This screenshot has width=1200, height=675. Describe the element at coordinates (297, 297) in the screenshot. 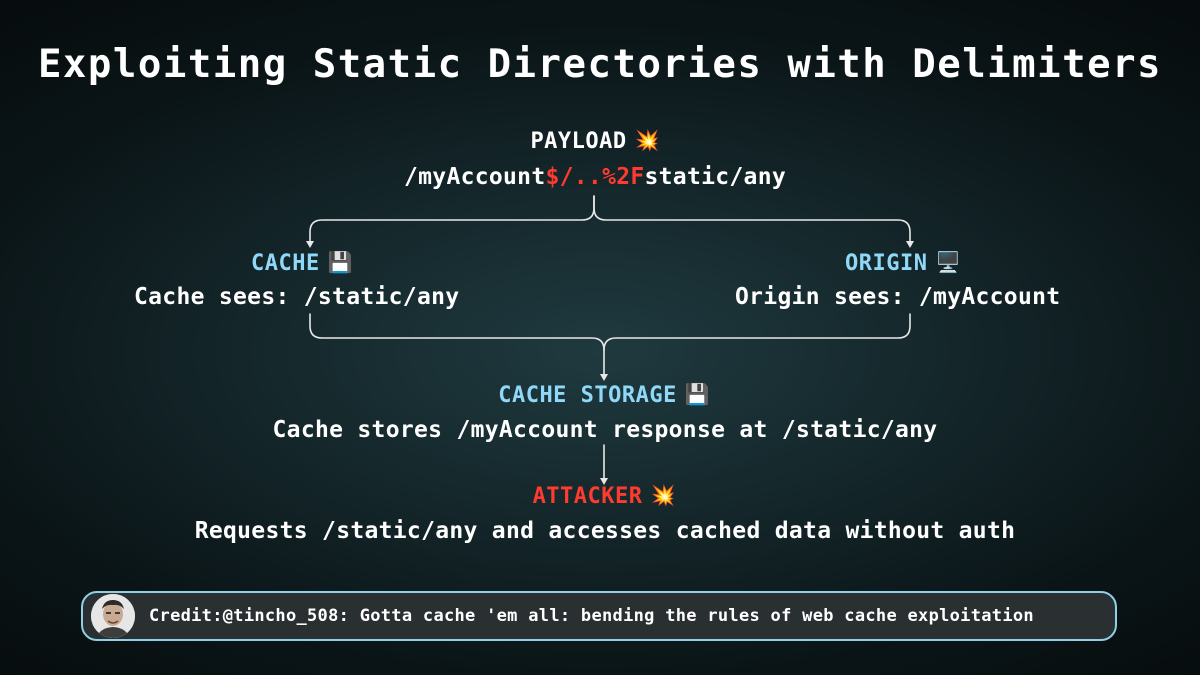

I see `cache-text: Cache sees: /static/any` at that location.